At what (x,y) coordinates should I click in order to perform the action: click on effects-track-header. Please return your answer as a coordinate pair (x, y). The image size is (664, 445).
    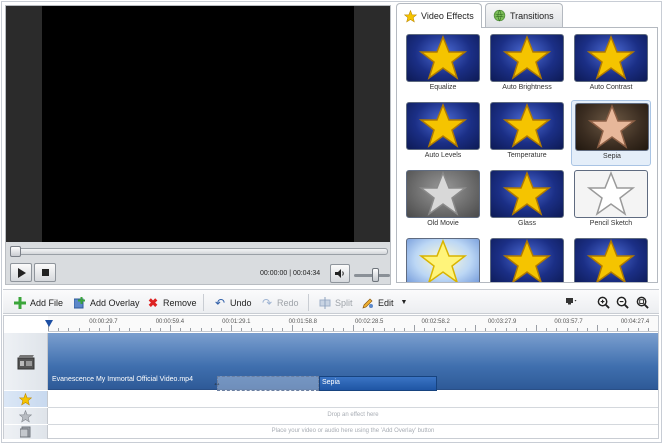
    Looking at the image, I should click on (26, 399).